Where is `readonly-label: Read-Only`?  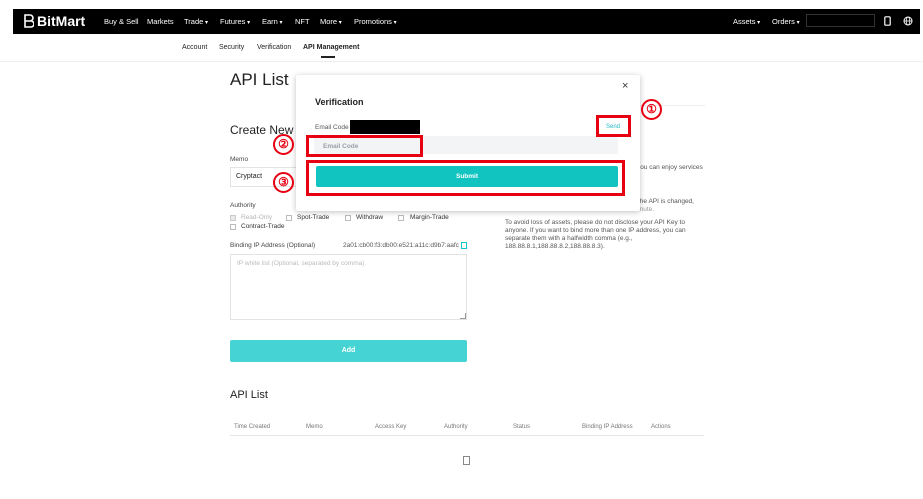
readonly-label: Read-Only is located at coordinates (257, 217).